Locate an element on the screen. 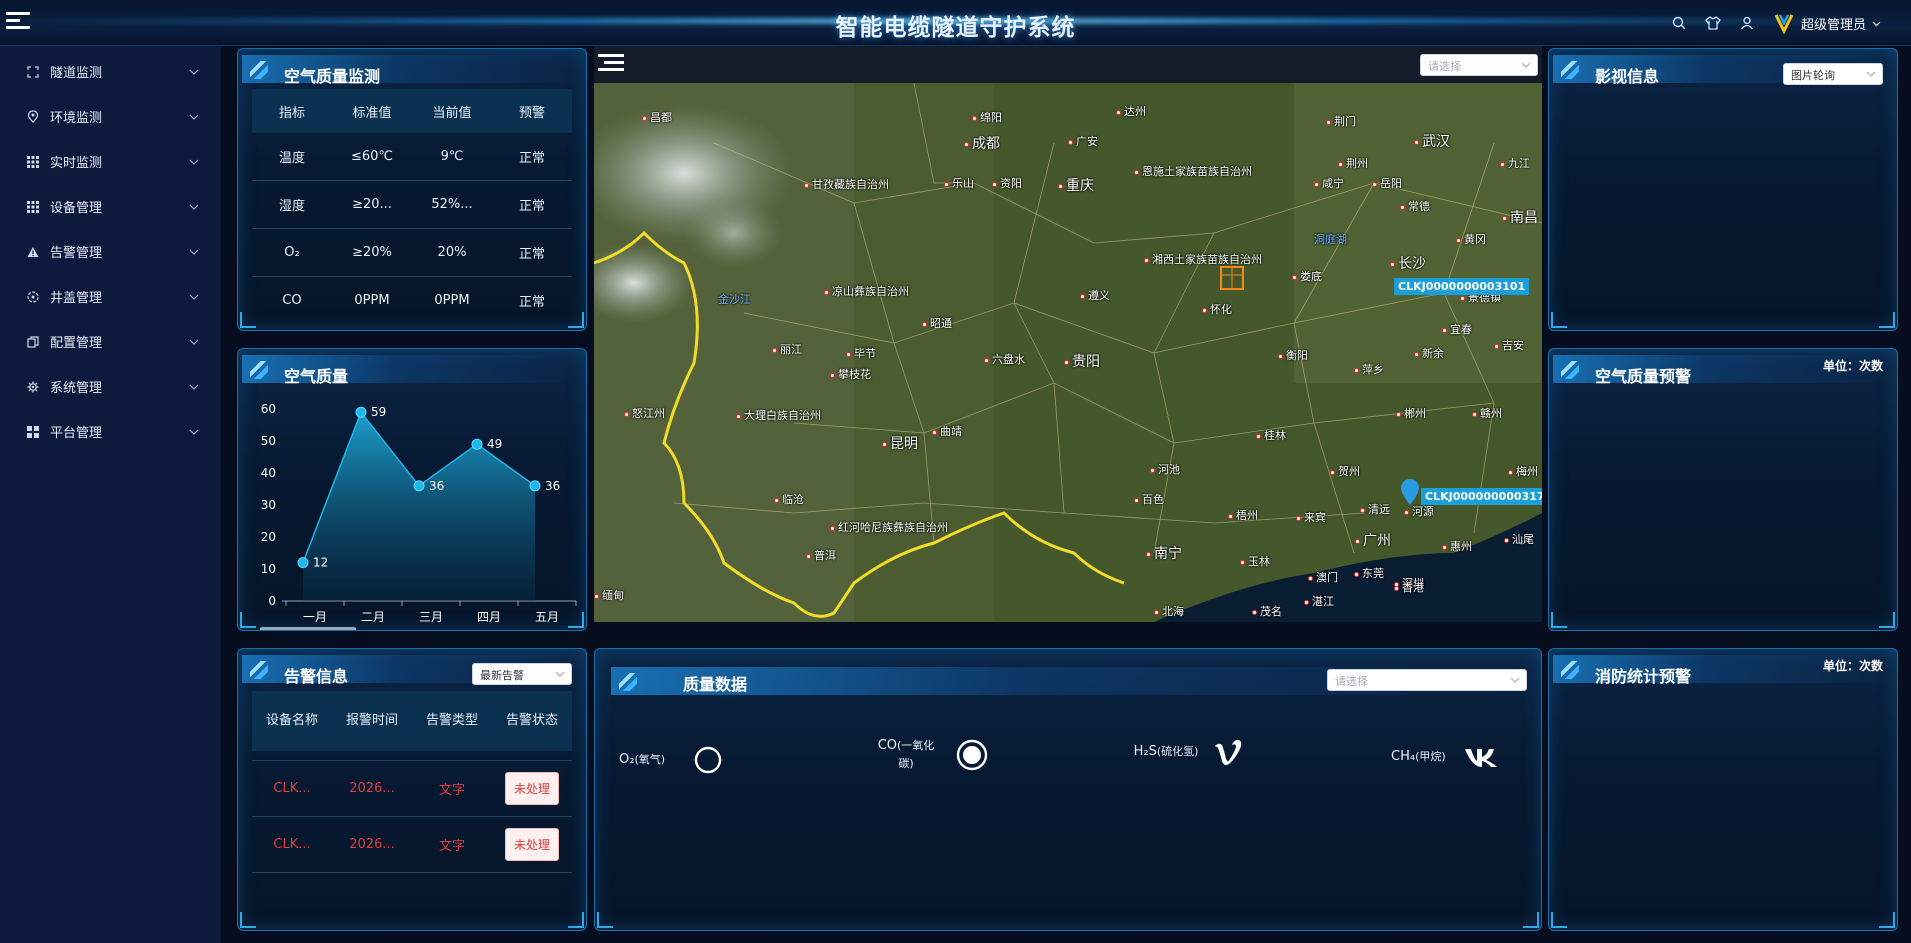  x-tick-label: 四月 is located at coordinates (489, 617).